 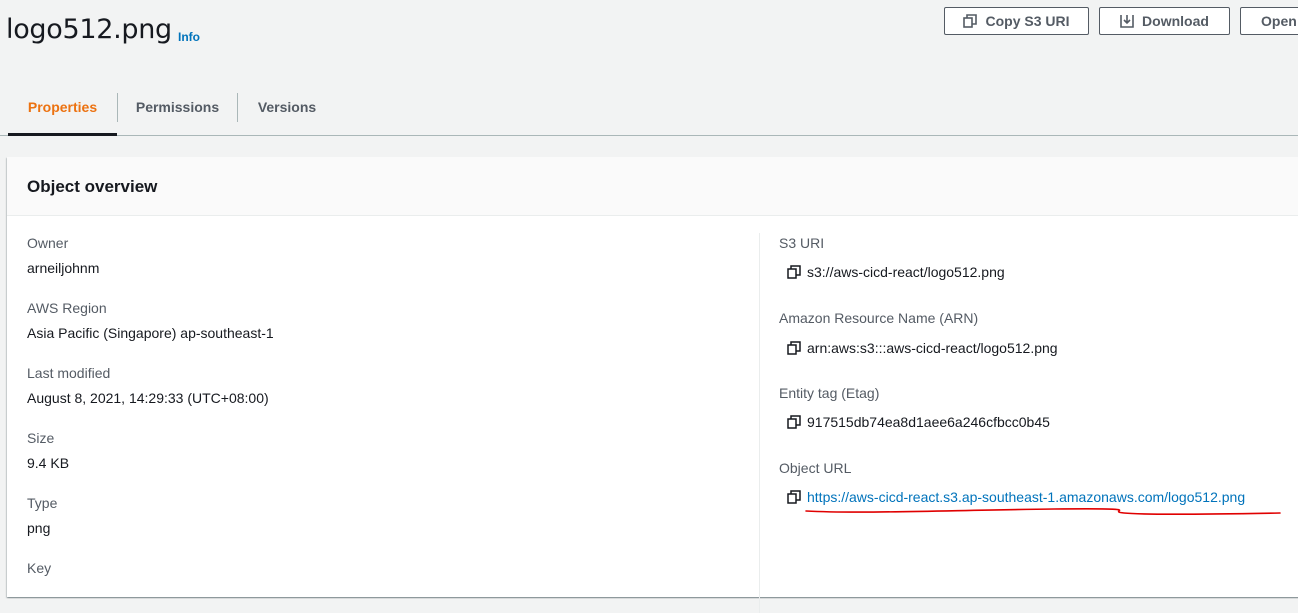 I want to click on etag-row: 917515db74ea8d1aee6a246cfbcc0b45, so click(x=918, y=422).